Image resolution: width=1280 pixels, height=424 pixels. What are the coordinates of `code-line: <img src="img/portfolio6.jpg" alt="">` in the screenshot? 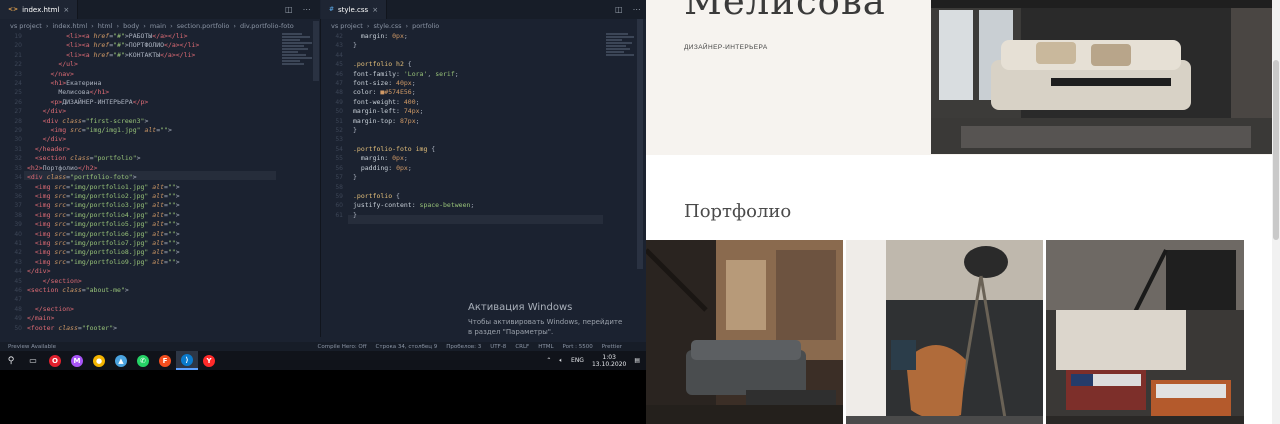 It's located at (154, 234).